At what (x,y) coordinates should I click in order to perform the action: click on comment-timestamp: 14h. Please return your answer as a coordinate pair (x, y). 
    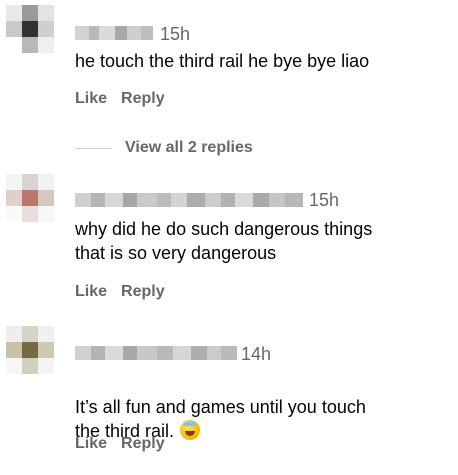
    Looking at the image, I should click on (256, 354).